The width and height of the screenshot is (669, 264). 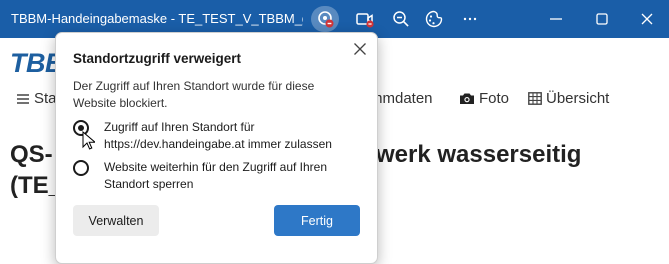 What do you see at coordinates (31, 154) in the screenshot?
I see `page-heading-left: QS-` at bounding box center [31, 154].